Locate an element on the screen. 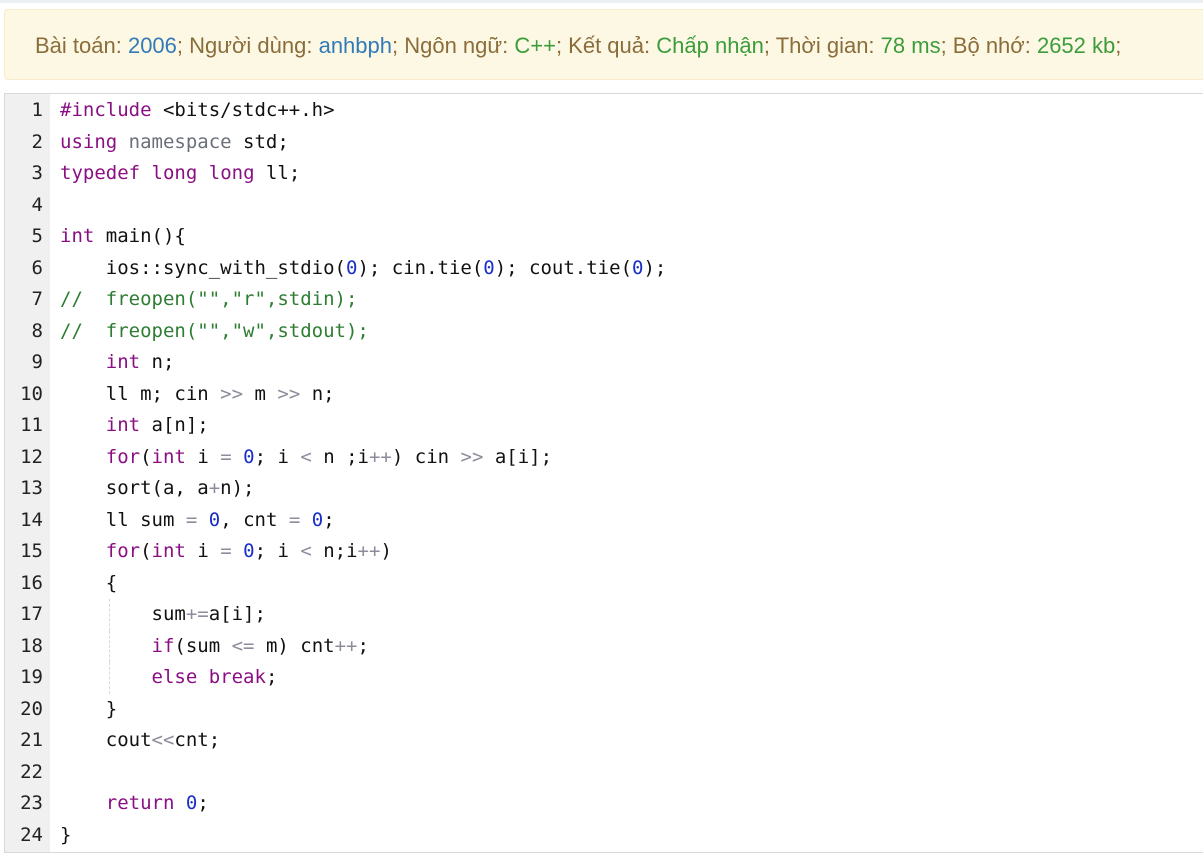 The height and width of the screenshot is (857, 1203). code-text: int a[n]; is located at coordinates (157, 425).